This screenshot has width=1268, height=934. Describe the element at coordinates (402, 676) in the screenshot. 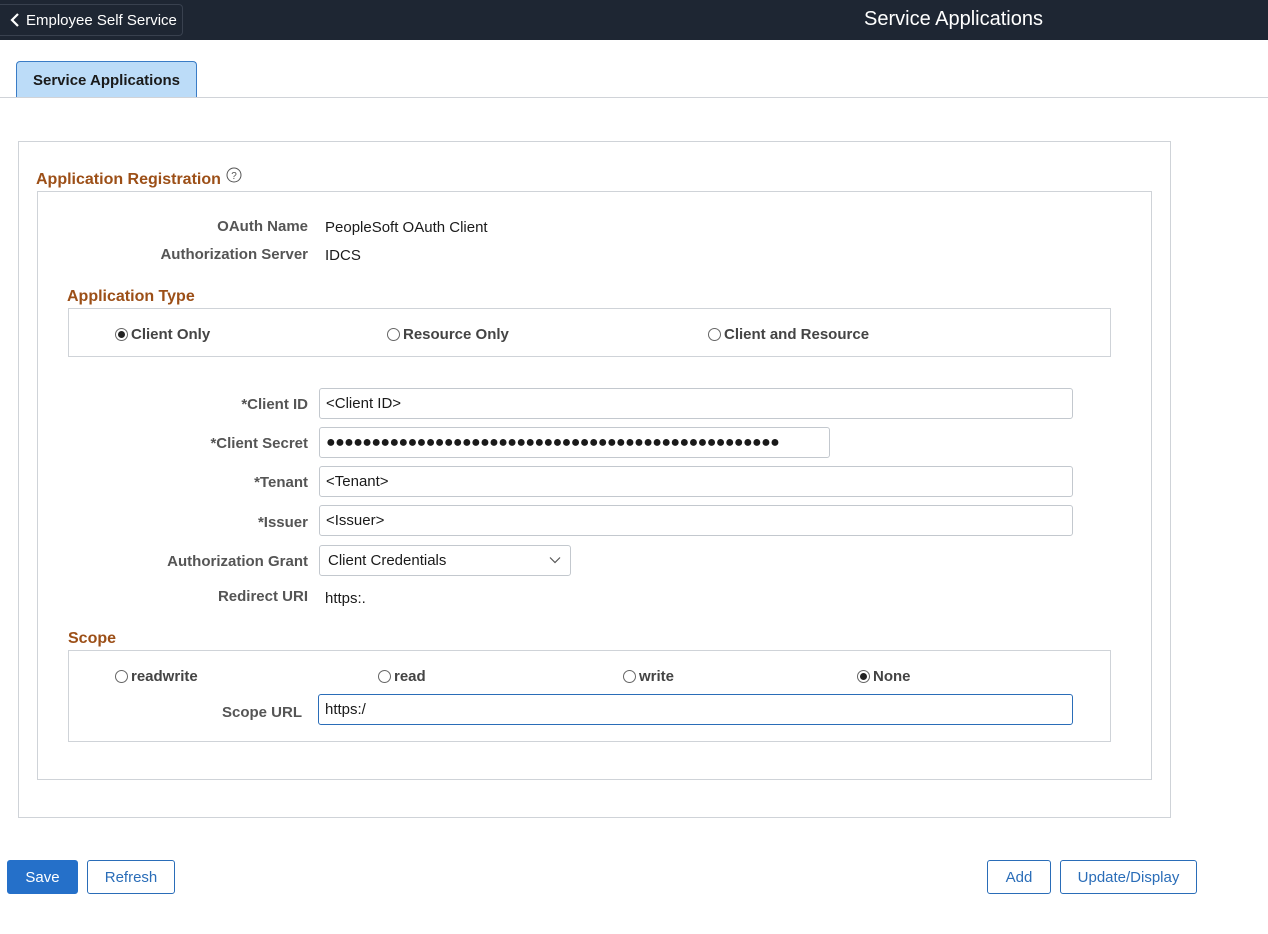

I see `radio-scope-read: read` at that location.